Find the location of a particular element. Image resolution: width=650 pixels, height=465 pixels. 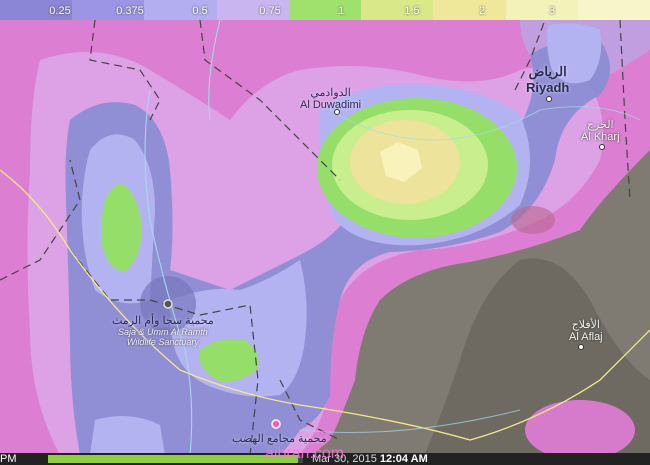

place-label-arabic: محمية مجامع الهضب is located at coordinates (279, 439).